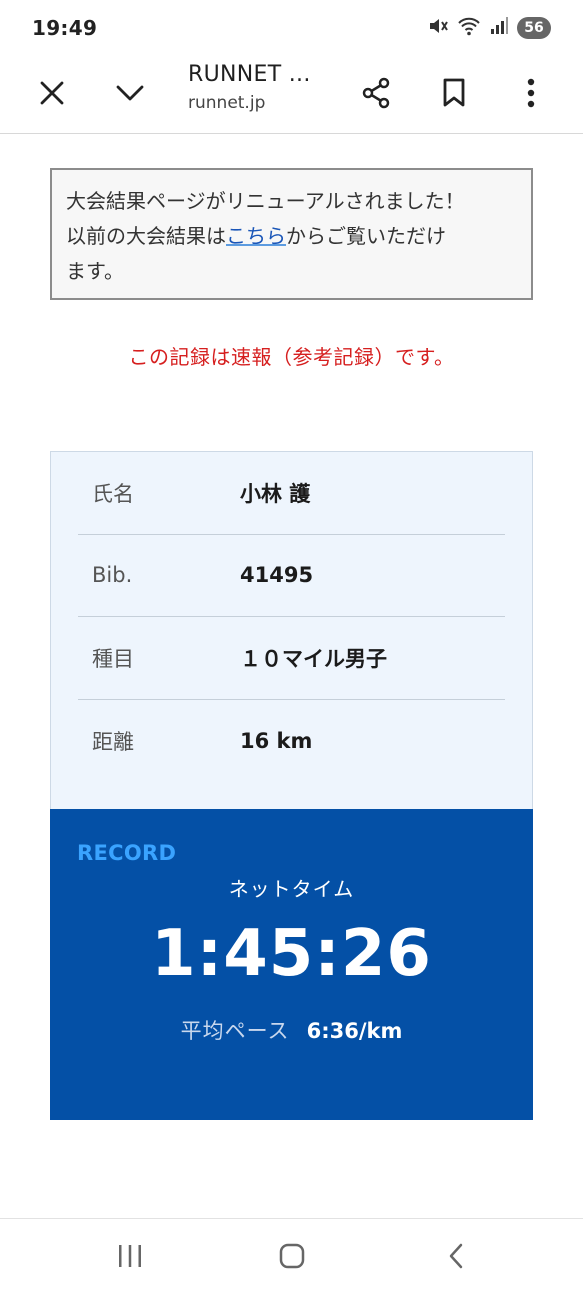 This screenshot has width=583, height=1296. I want to click on info-value: 16 km, so click(276, 740).